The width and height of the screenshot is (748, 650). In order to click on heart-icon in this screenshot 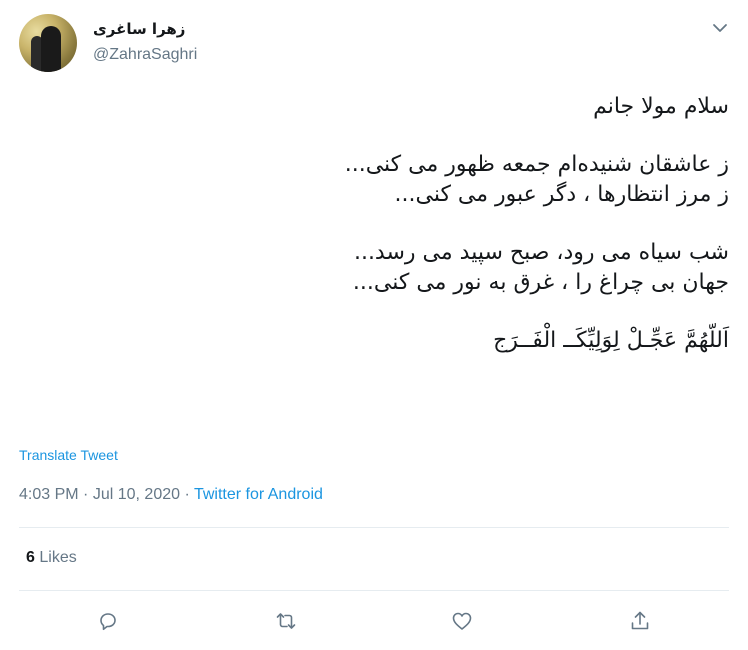, I will do `click(462, 621)`.